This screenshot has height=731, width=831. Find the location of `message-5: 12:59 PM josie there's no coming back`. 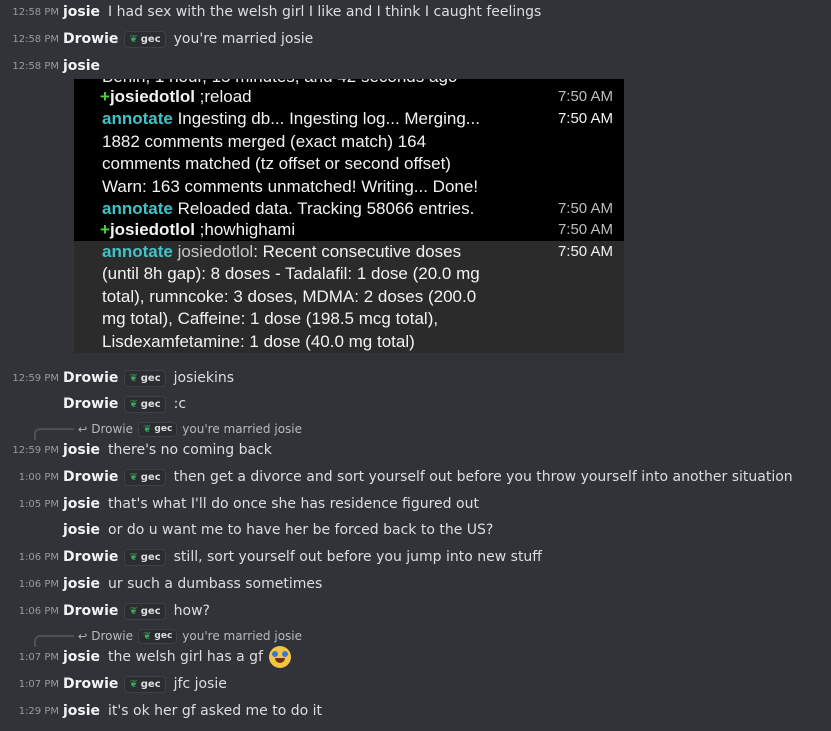

message-5: 12:59 PM josie there's no coming back is located at coordinates (415, 450).